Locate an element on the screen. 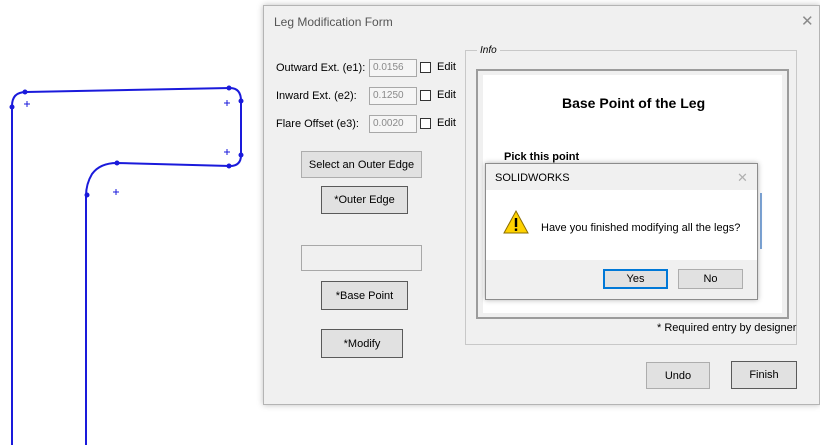  close-icon: ✕ is located at coordinates (807, 21).